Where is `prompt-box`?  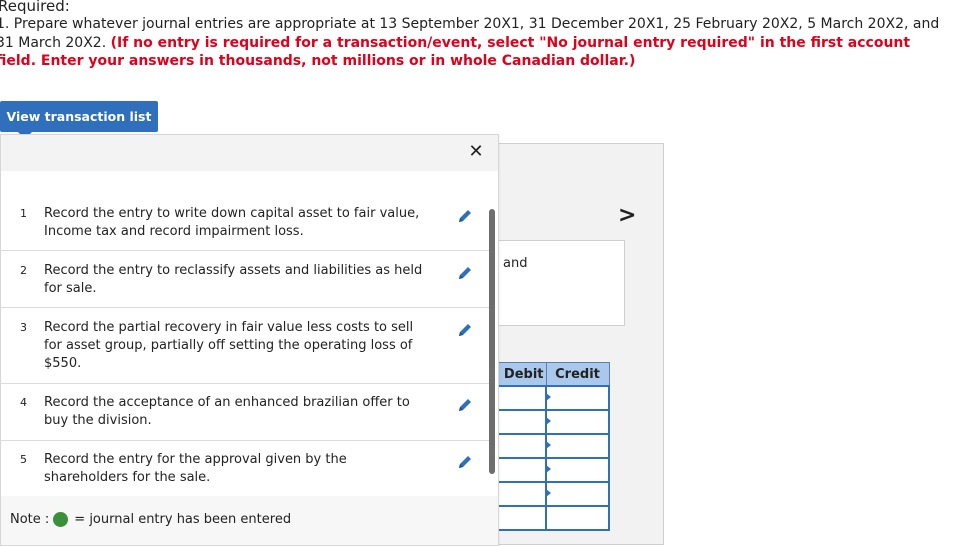 prompt-box is located at coordinates (557, 283).